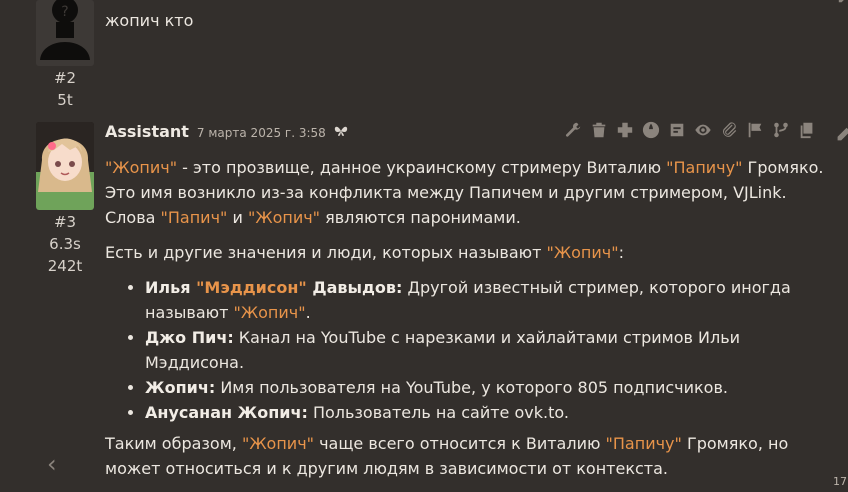 The width and height of the screenshot is (848, 492). Describe the element at coordinates (65, 89) in the screenshot. I see `user-message-meta: #2 5t` at that location.